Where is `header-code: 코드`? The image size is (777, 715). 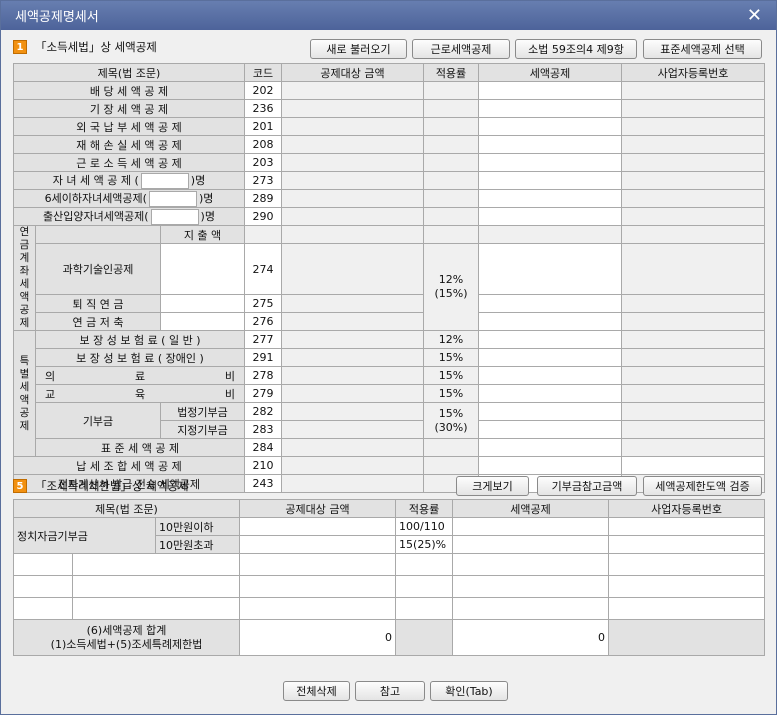
header-code: 코드 is located at coordinates (263, 72).